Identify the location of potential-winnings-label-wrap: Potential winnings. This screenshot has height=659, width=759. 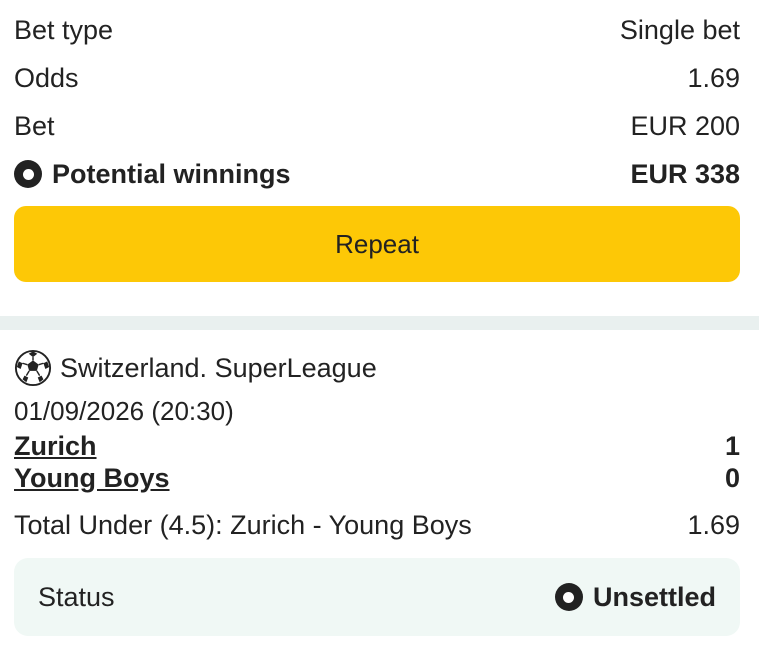
(152, 174).